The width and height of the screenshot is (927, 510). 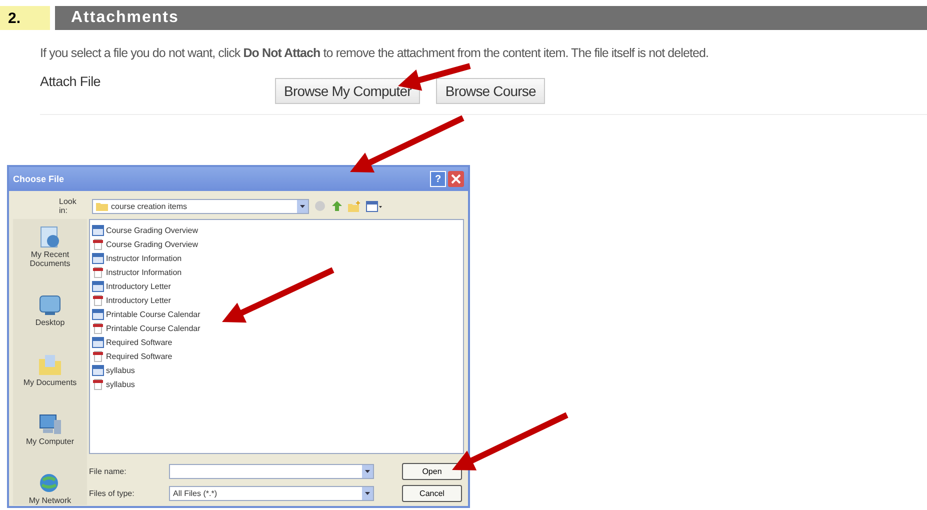 What do you see at coordinates (50, 488) in the screenshot?
I see `places-item: My Network` at bounding box center [50, 488].